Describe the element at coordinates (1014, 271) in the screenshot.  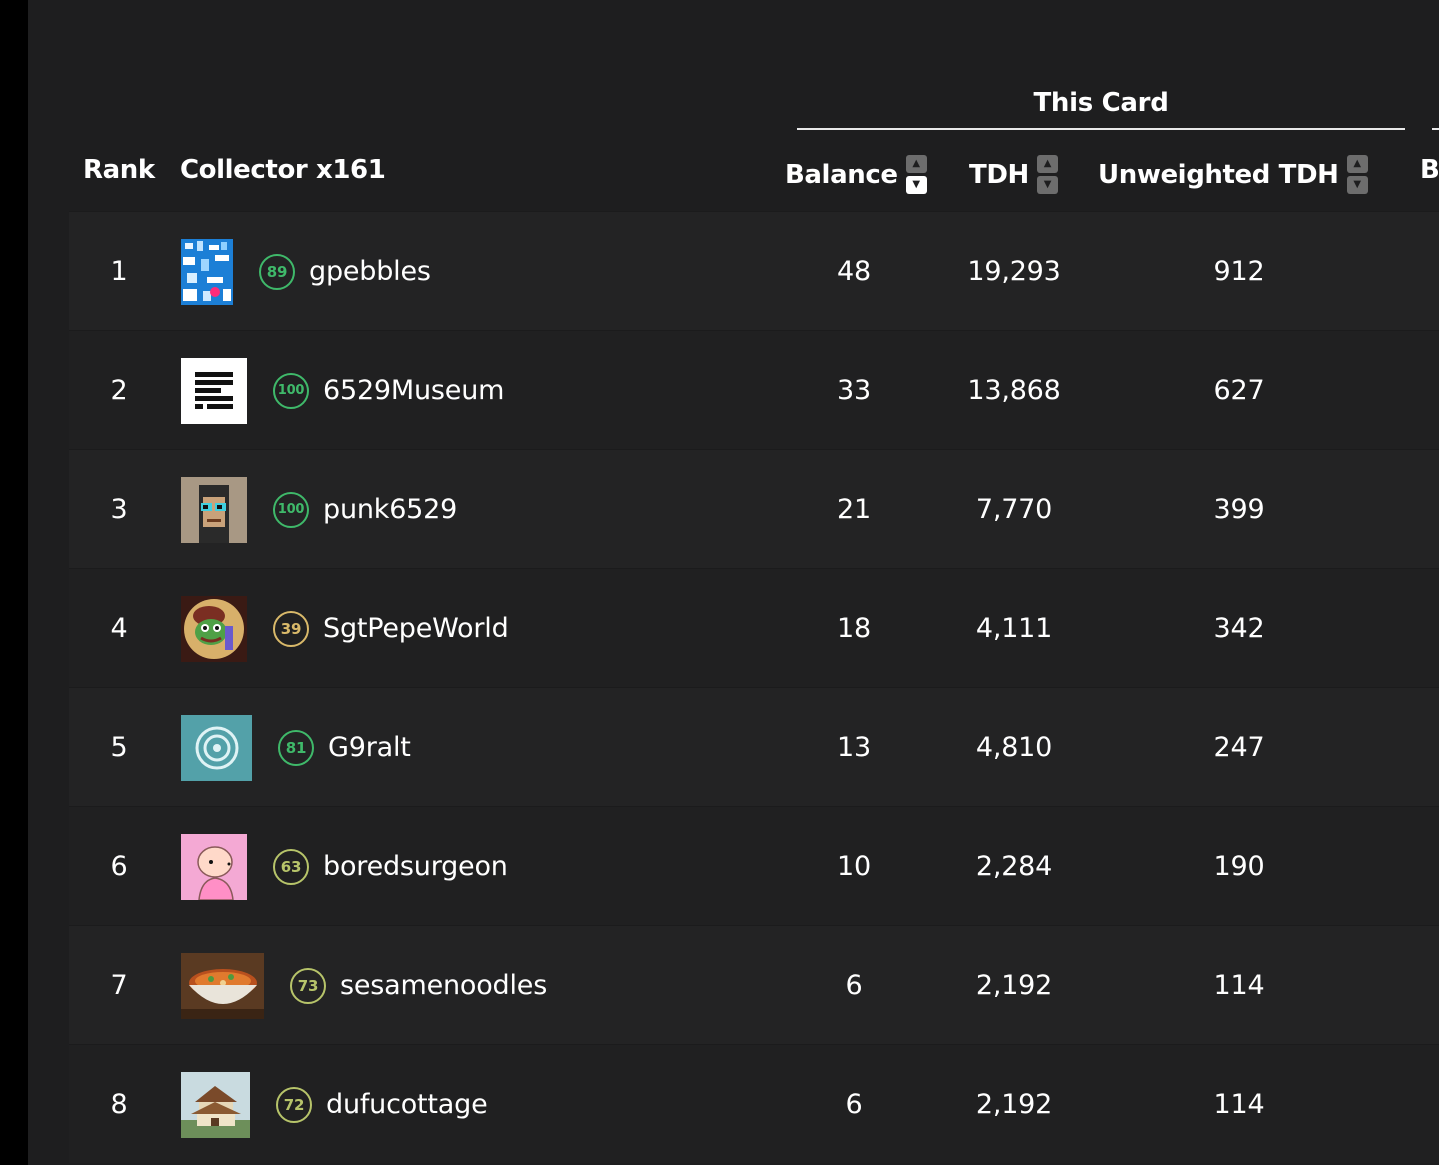
I see `tdh-cell: 19,293` at that location.